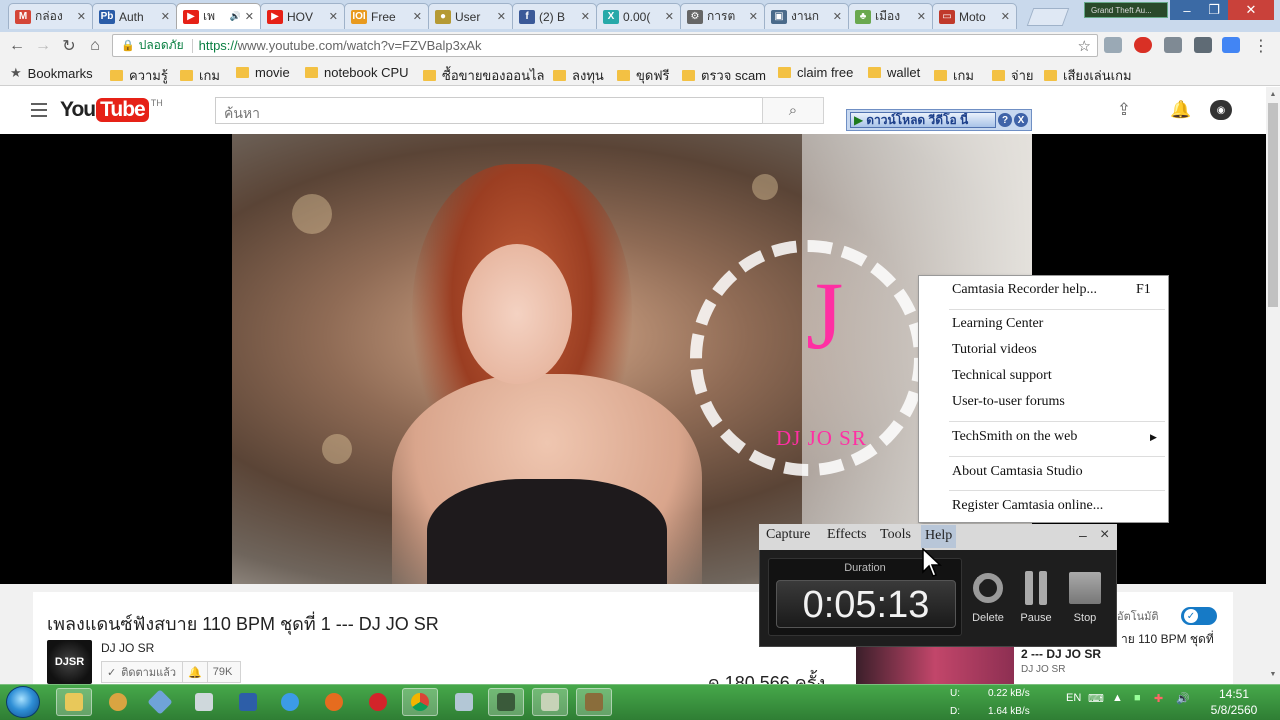 This screenshot has width=1280, height=720. I want to click on recorder-minimize-button: –, so click(1083, 535).